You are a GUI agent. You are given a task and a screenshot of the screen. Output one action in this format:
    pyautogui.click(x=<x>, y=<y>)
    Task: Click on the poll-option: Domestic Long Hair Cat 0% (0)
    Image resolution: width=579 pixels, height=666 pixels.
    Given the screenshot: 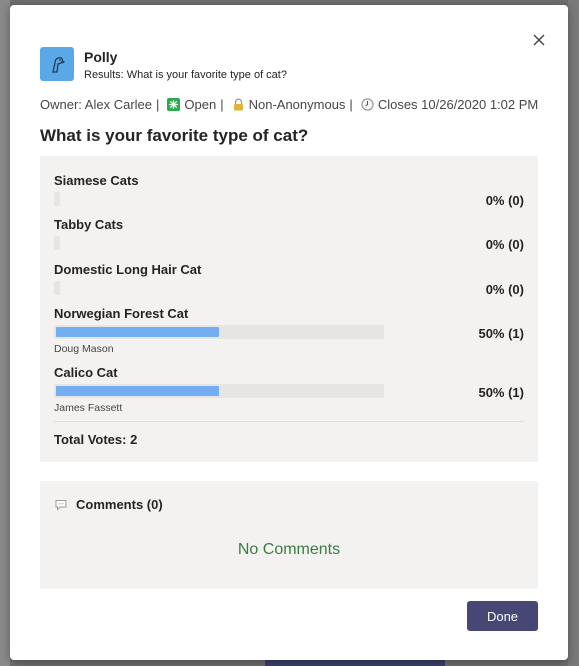 What is the action you would take?
    pyautogui.click(x=289, y=279)
    